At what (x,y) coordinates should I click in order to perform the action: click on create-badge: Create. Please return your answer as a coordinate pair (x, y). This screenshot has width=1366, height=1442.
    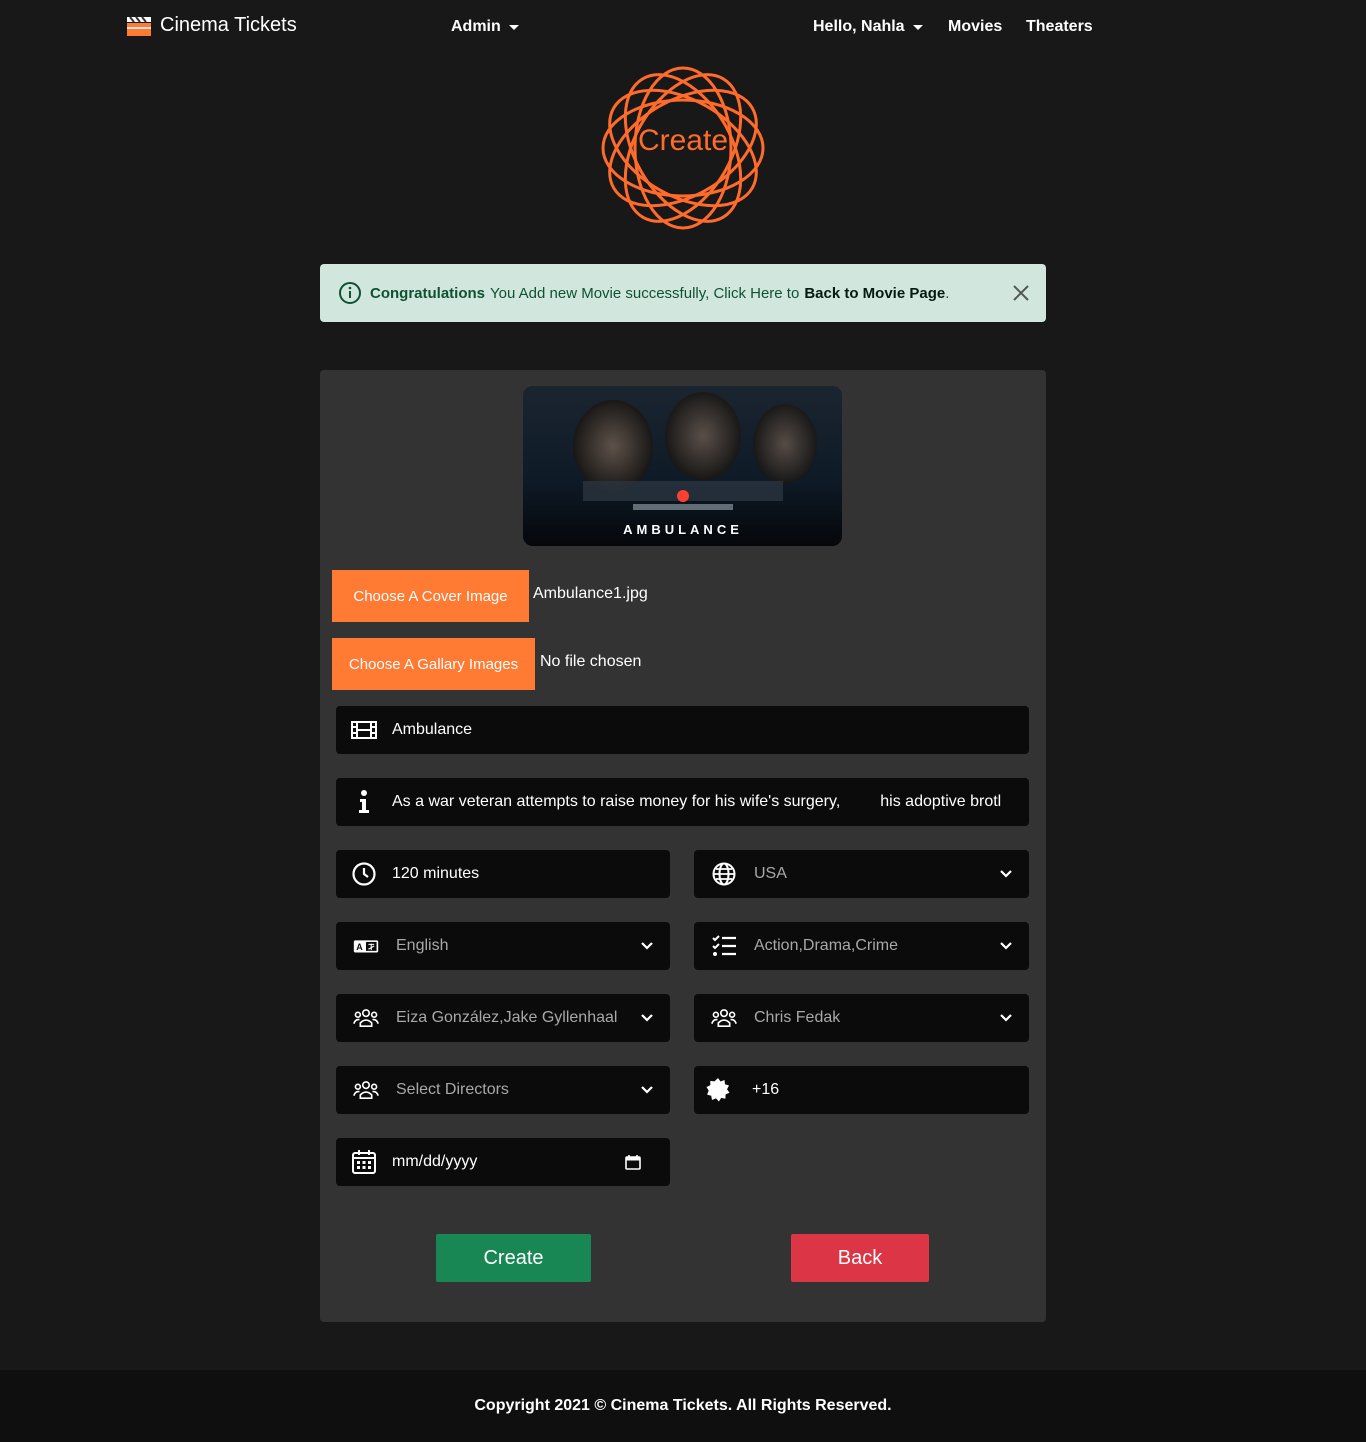
    Looking at the image, I should click on (683, 148).